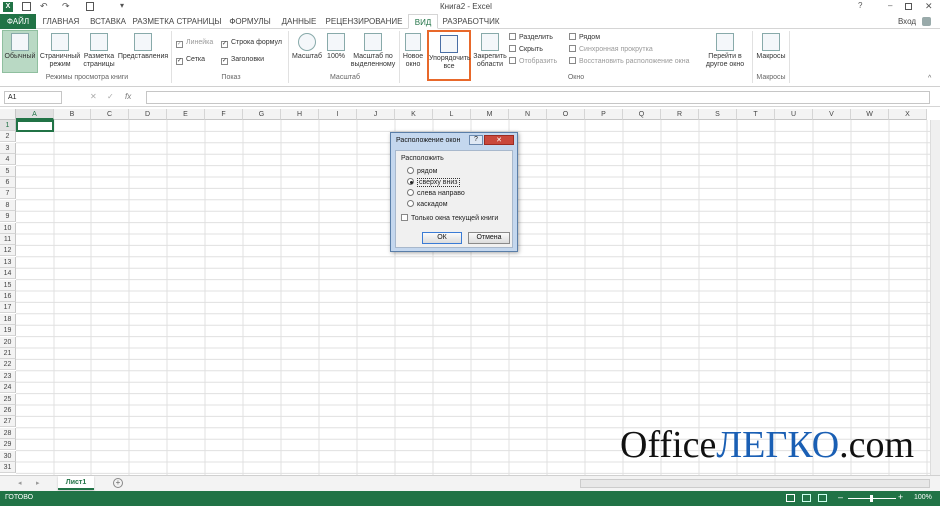 This screenshot has height=506, width=940. I want to click on column-header: G, so click(262, 114).